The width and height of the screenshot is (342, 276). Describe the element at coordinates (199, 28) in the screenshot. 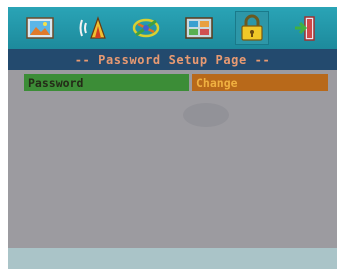

I see `preference-setup-icon` at that location.